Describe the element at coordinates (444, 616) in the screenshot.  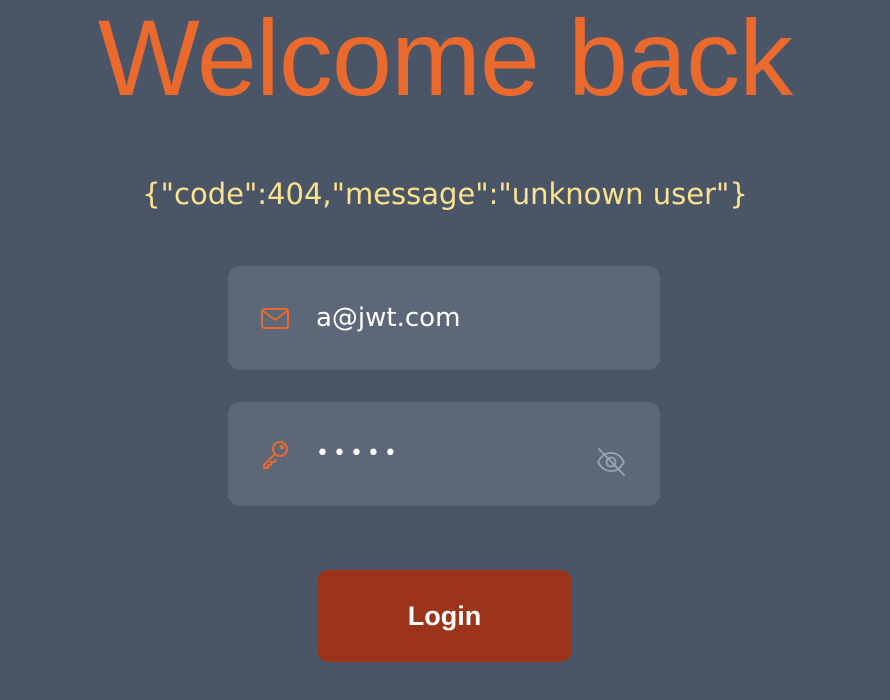
I see `login-button: Login` at that location.